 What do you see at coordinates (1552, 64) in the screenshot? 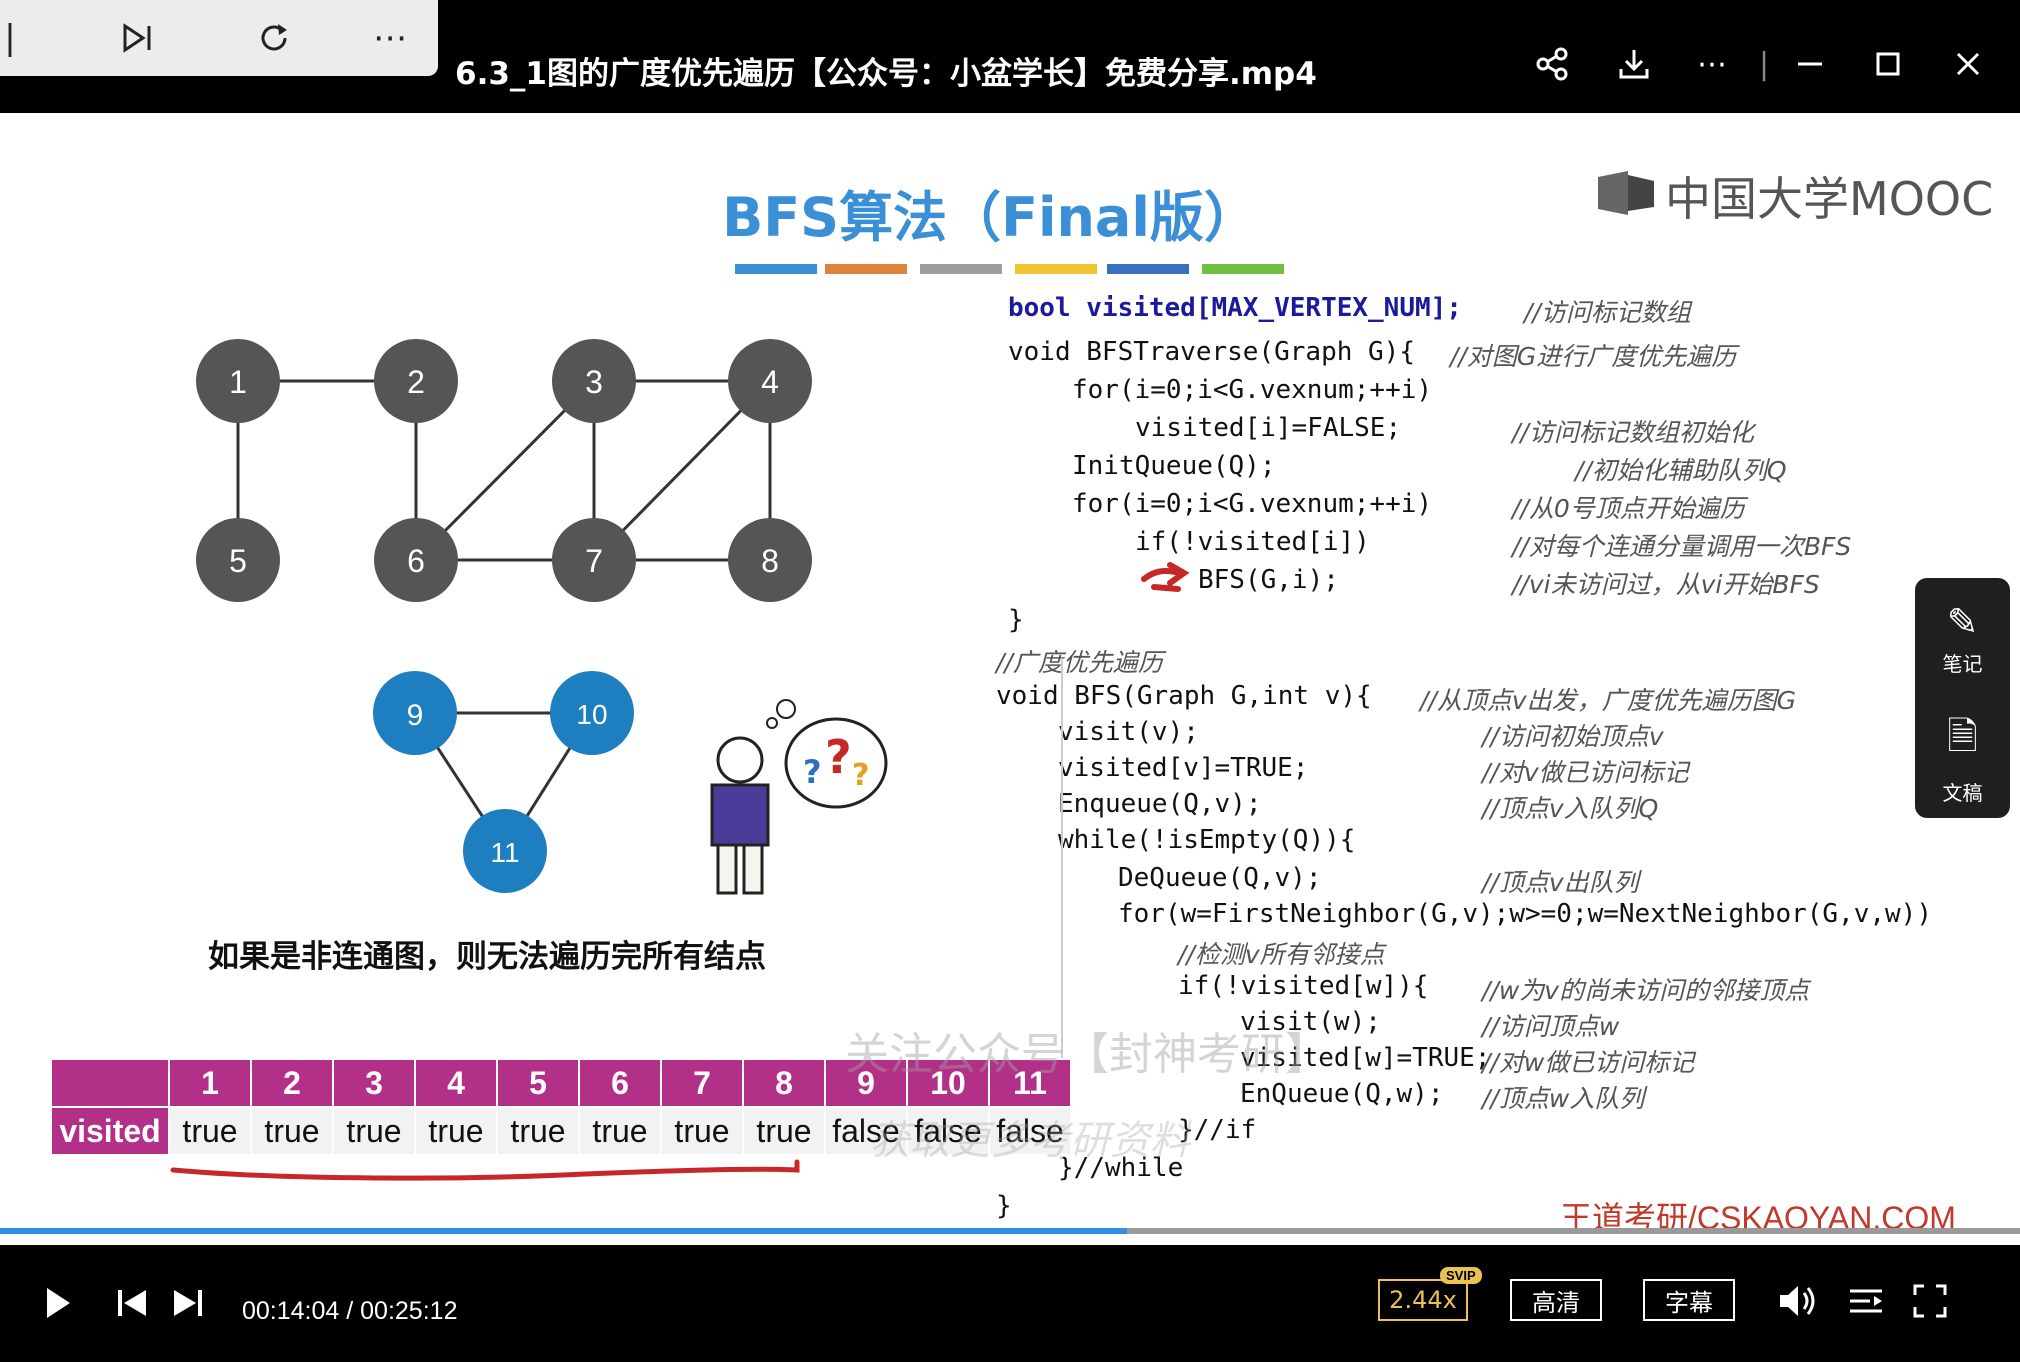
I see `share-button` at bounding box center [1552, 64].